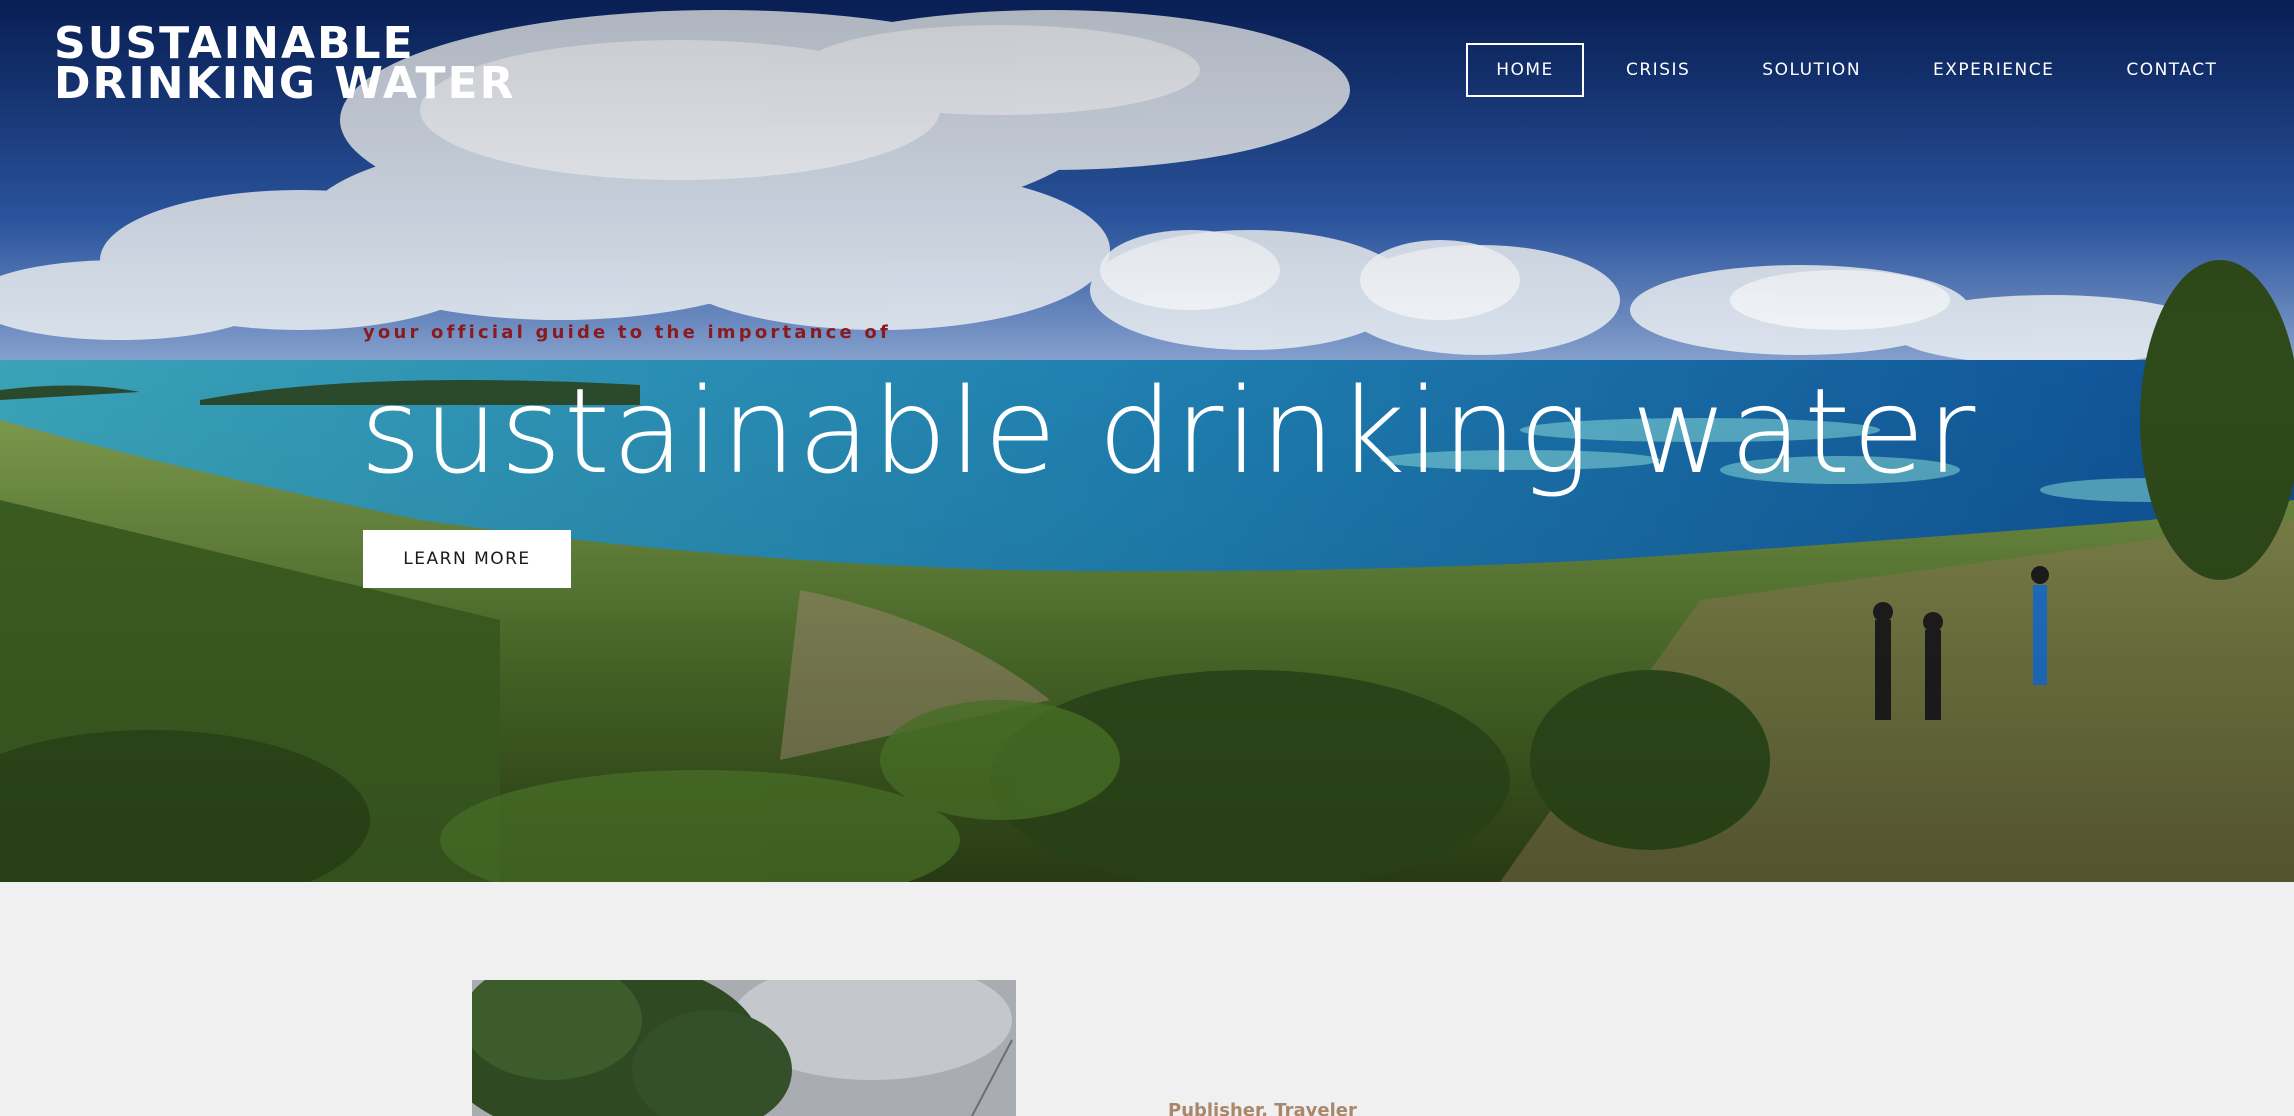 The image size is (2294, 1116). Describe the element at coordinates (1169, 431) in the screenshot. I see `hero-headline: sustainable drinking water` at that location.